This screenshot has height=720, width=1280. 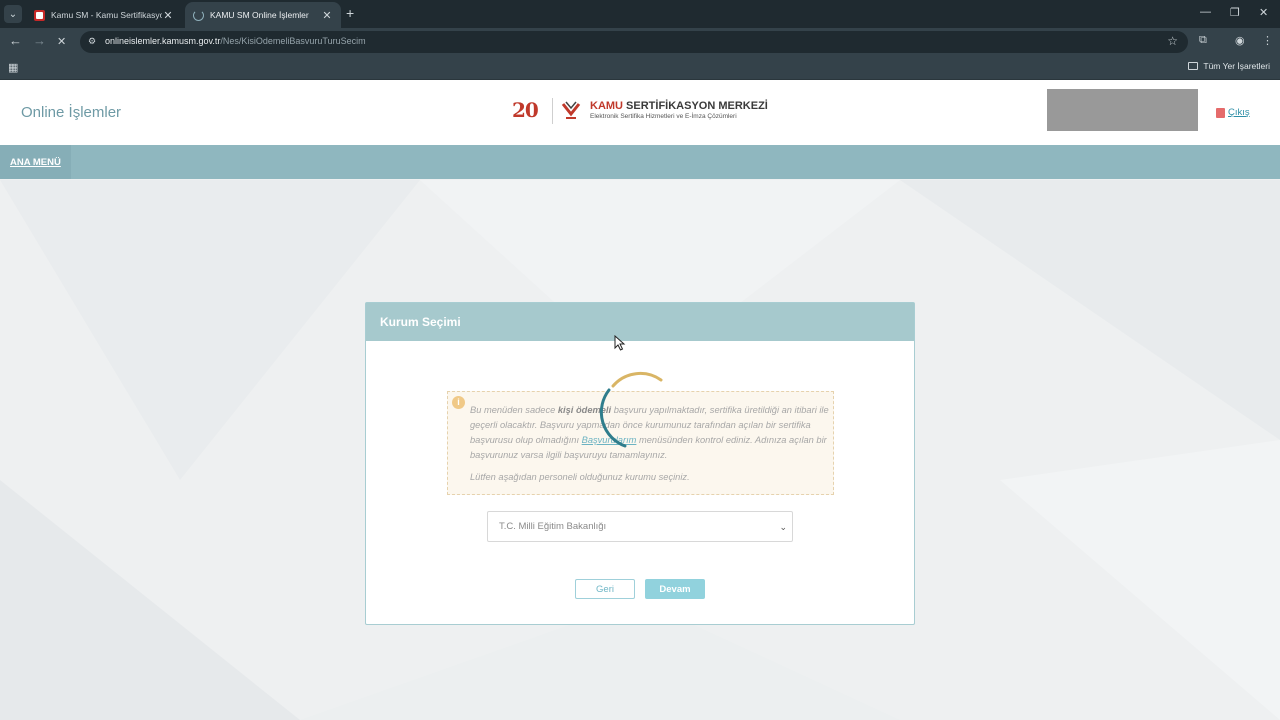 I want to click on logo-divider, so click(x=552, y=111).